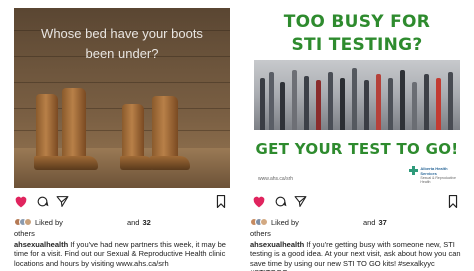 The width and height of the screenshot is (474, 271). What do you see at coordinates (357, 22) in the screenshot?
I see `headline-line-1: TOO BUSY FOR` at bounding box center [357, 22].